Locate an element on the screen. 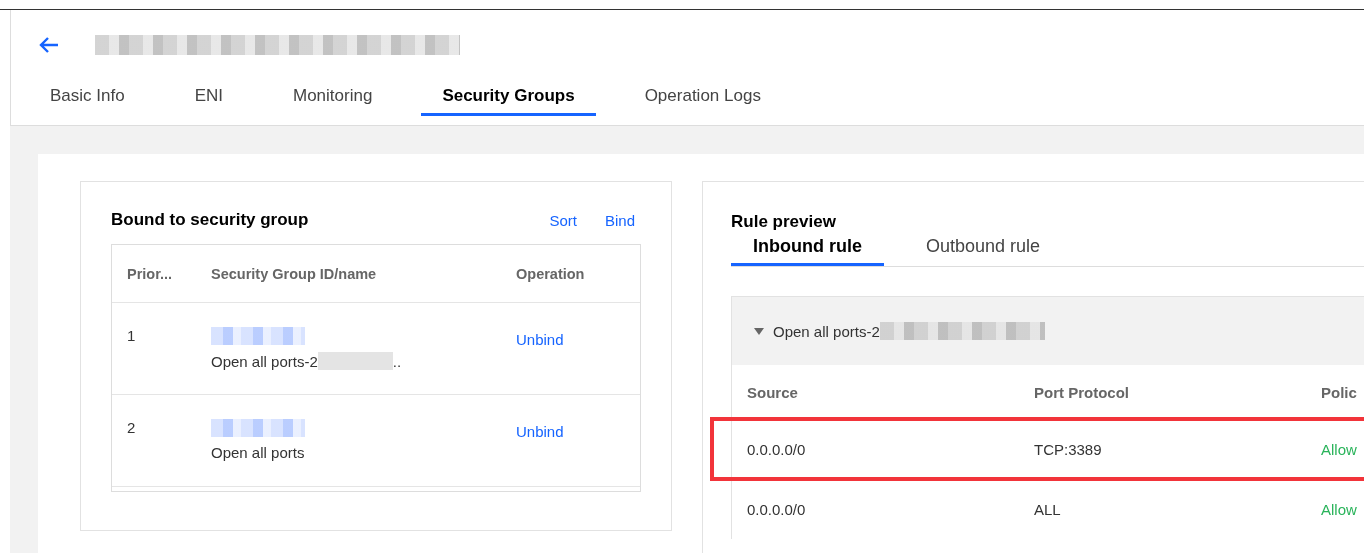 Image resolution: width=1364 pixels, height=553 pixels. table-cell-text: 1 is located at coordinates (132, 336).